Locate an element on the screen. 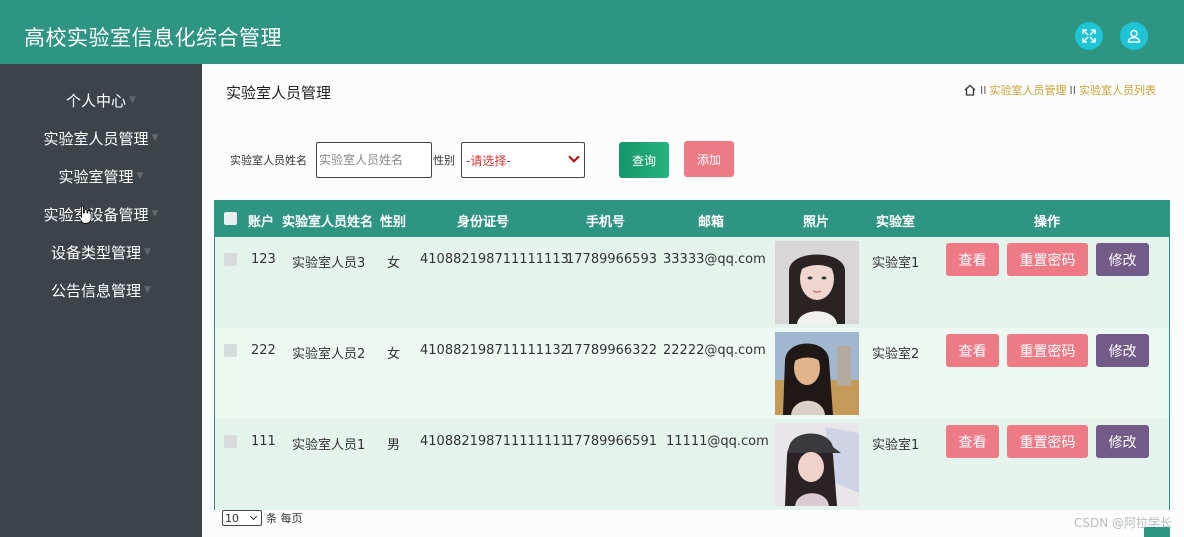 The height and width of the screenshot is (537, 1184). select-all-checkbox is located at coordinates (230, 218).